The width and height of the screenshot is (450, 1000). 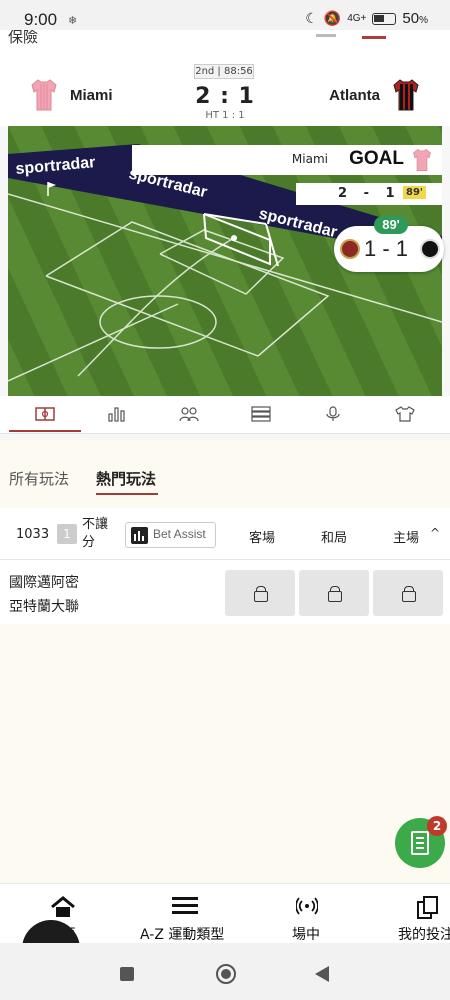 I want to click on market-name: 不讓分, so click(x=95, y=533).